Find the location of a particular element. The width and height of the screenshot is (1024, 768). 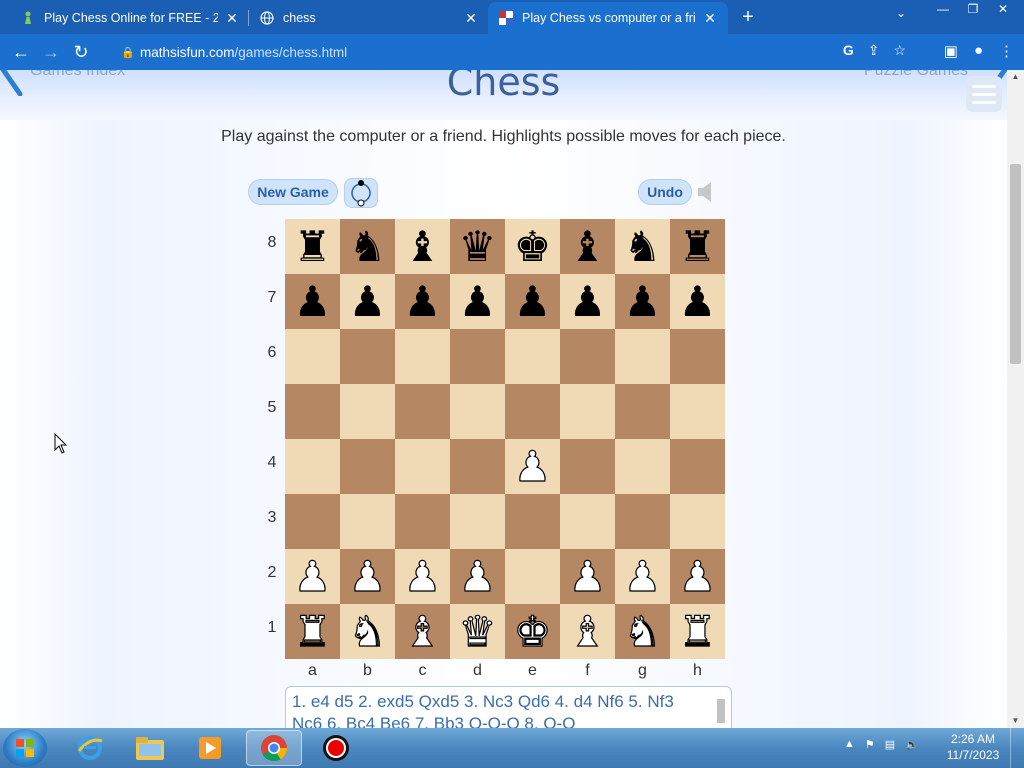

square-a7: ♟ is located at coordinates (312, 301).